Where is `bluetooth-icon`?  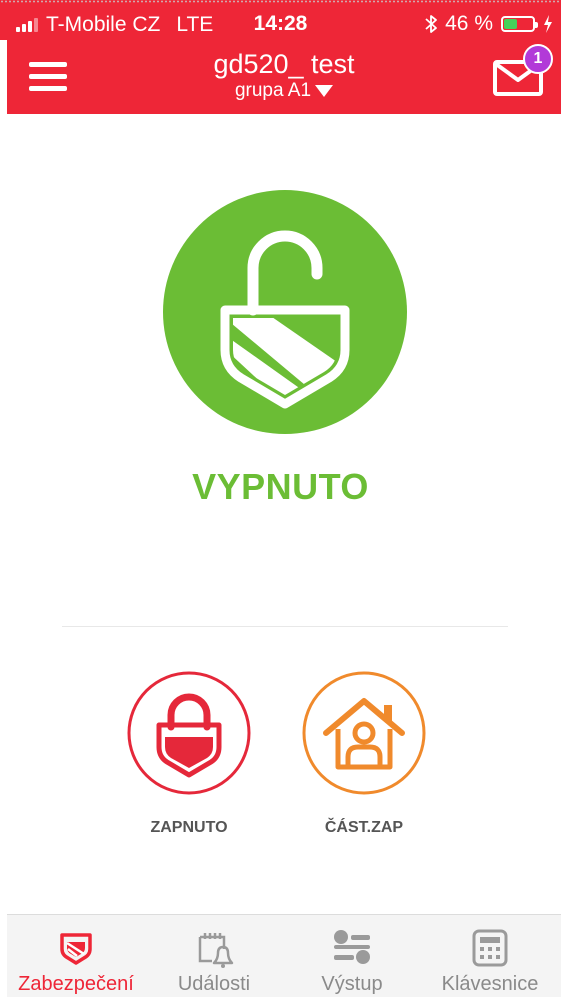
bluetooth-icon is located at coordinates (431, 24).